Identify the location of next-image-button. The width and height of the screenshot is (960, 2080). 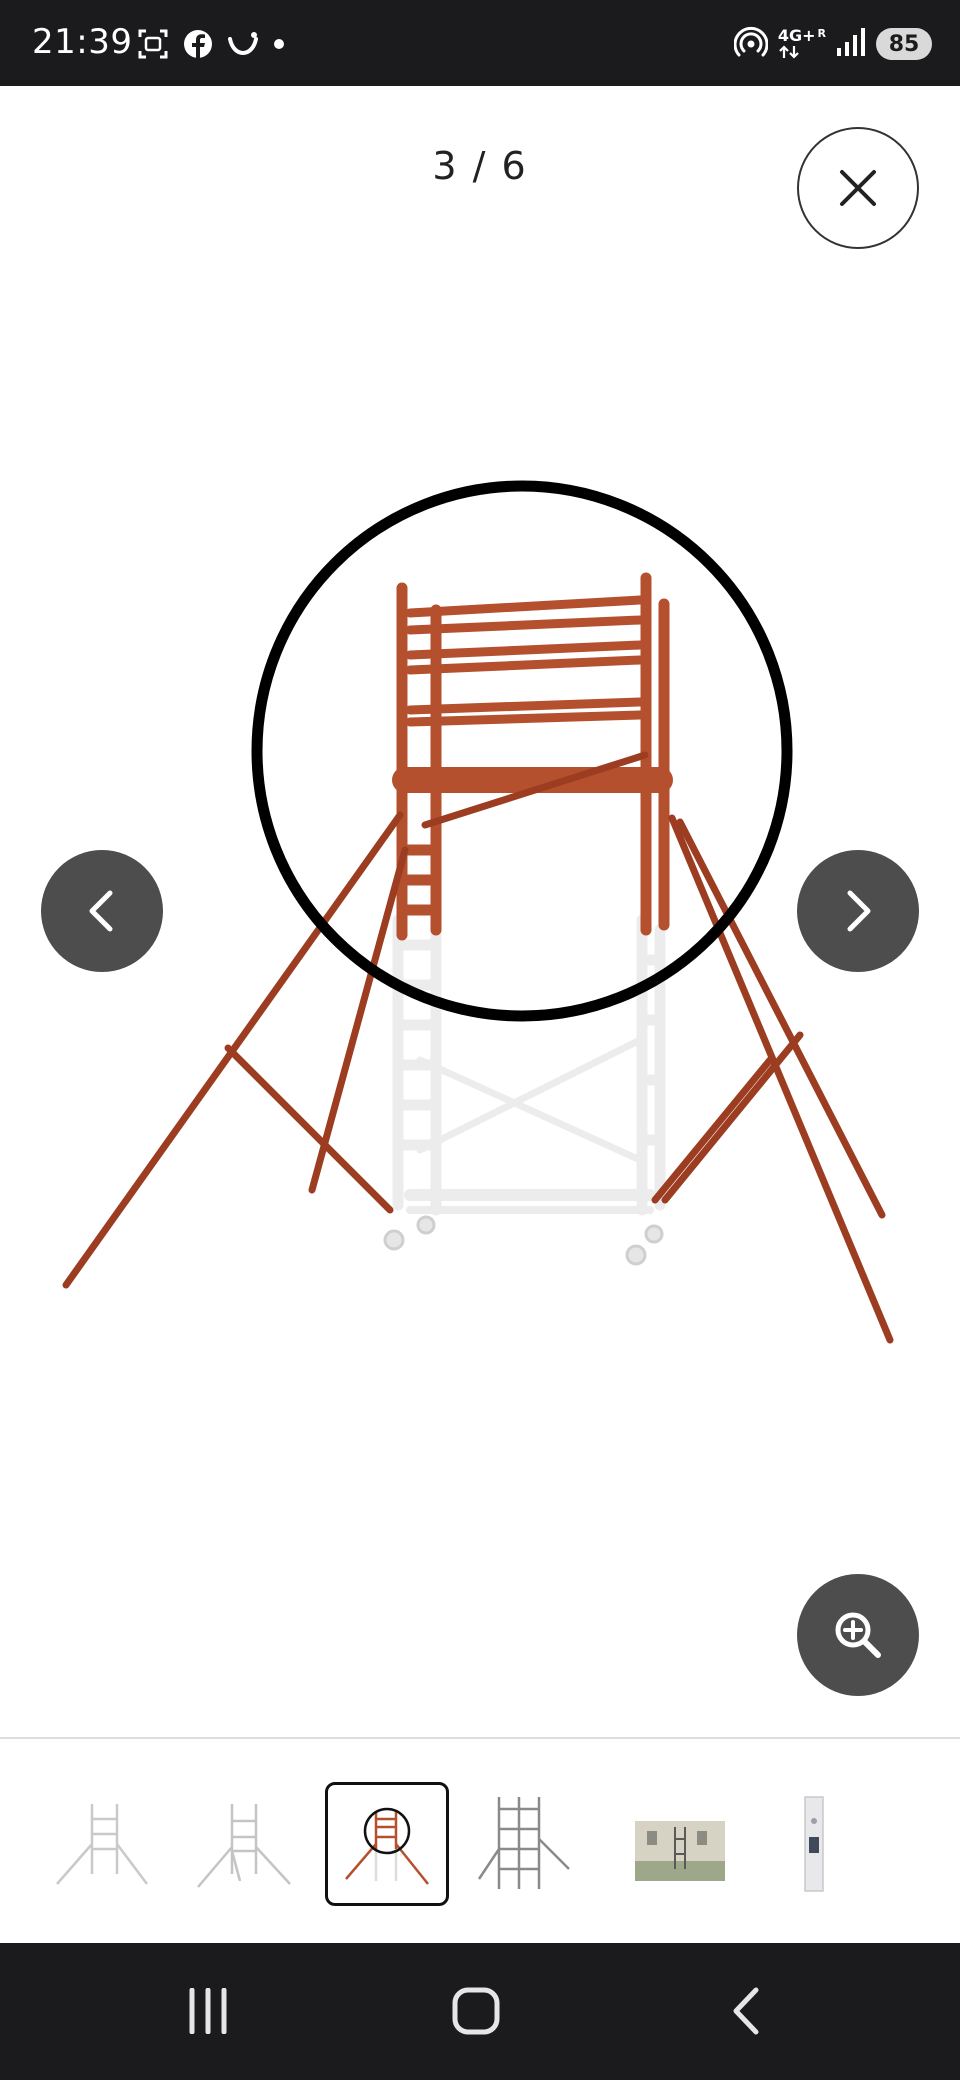
(858, 911).